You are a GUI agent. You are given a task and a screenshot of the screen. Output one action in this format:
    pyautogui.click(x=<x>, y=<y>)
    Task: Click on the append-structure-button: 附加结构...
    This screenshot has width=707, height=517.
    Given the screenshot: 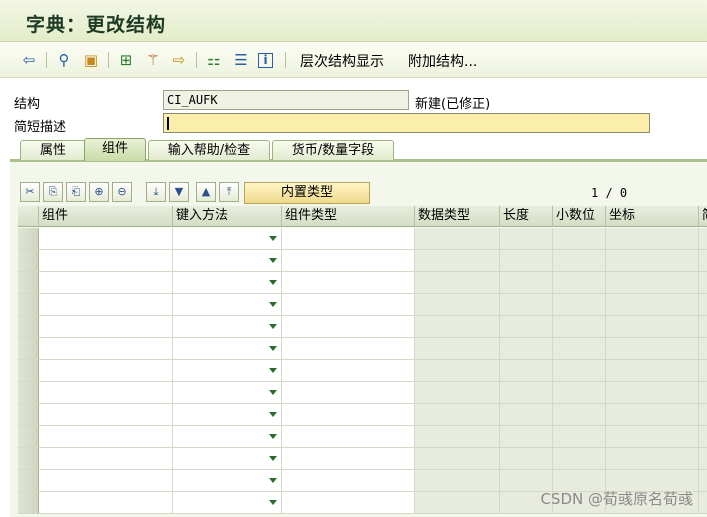 What is the action you would take?
    pyautogui.click(x=442, y=61)
    